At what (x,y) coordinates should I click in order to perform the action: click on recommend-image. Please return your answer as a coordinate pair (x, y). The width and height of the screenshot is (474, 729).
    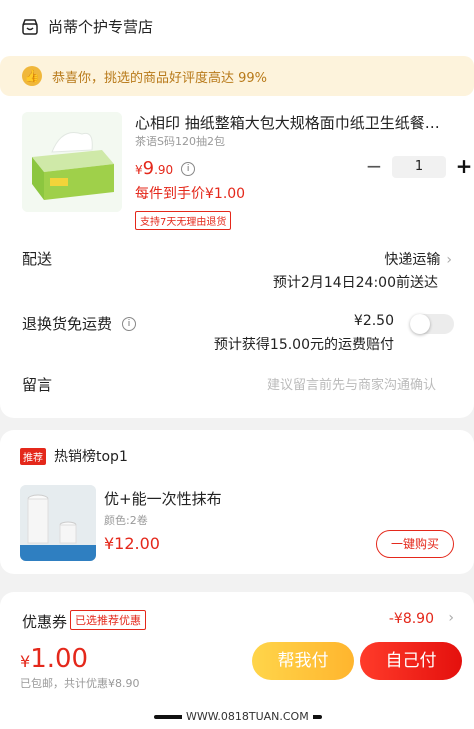
    Looking at the image, I should click on (58, 523).